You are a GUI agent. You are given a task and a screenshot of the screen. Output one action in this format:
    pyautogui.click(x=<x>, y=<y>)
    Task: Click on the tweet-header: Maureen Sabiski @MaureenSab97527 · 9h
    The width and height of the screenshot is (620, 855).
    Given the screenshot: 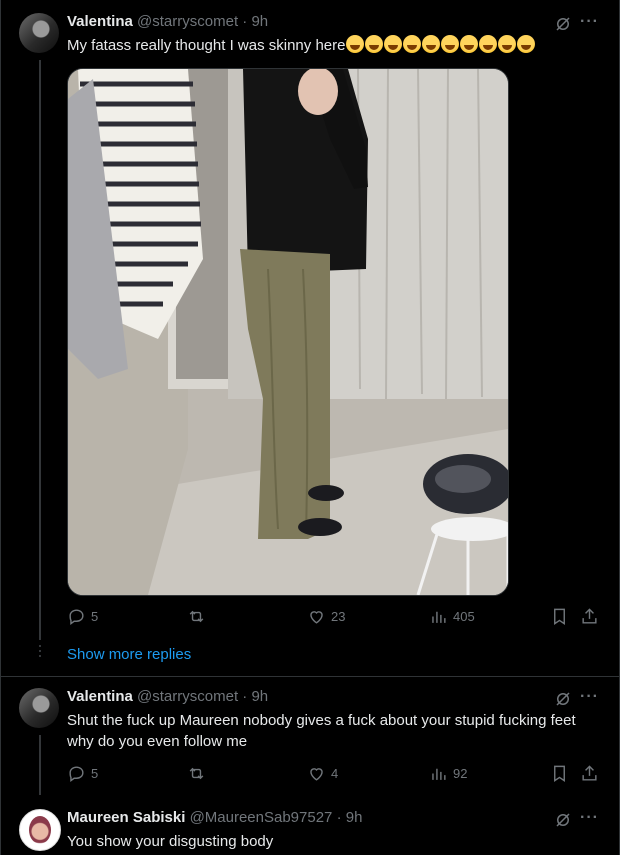 What is the action you would take?
    pyautogui.click(x=214, y=818)
    